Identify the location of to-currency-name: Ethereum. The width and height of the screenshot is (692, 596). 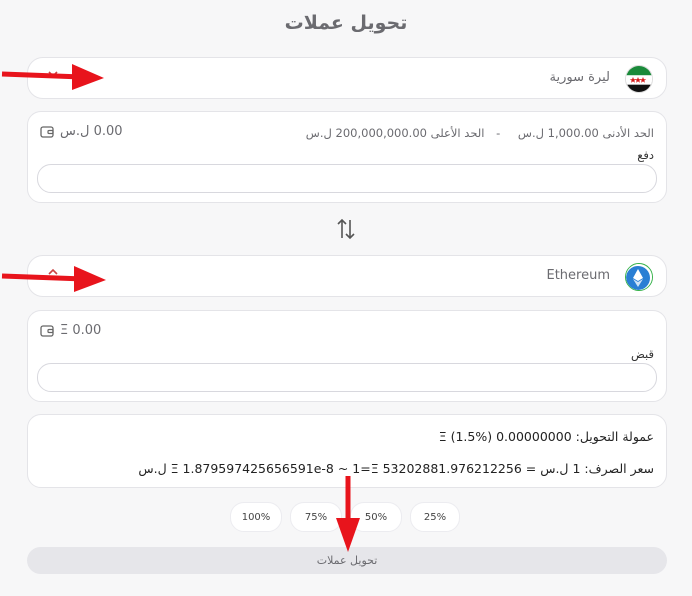
(578, 275).